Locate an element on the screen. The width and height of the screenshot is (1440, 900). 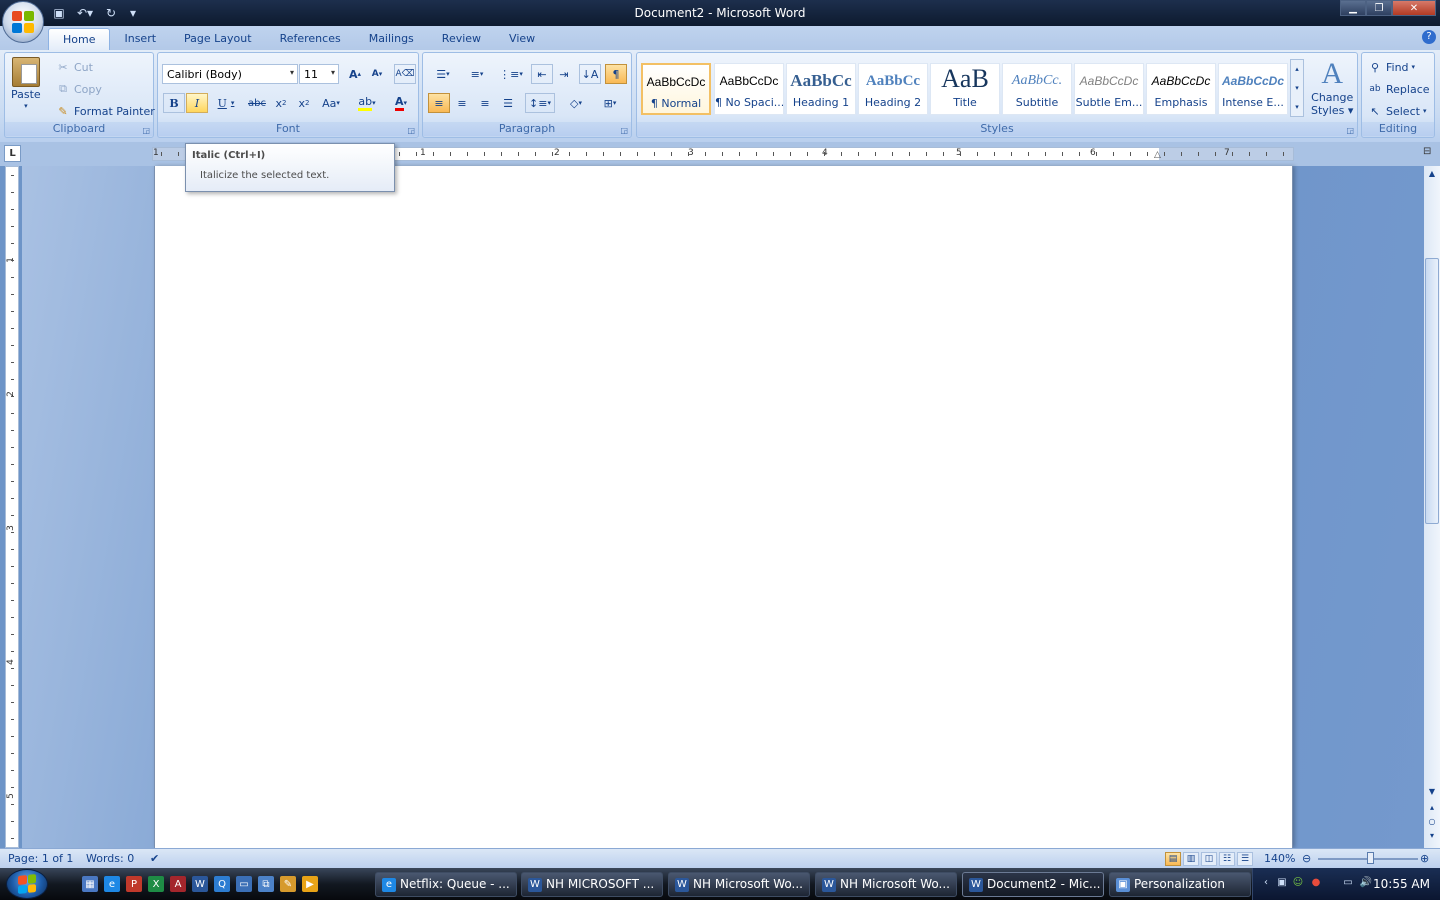
excel-icon: X is located at coordinates (156, 884).